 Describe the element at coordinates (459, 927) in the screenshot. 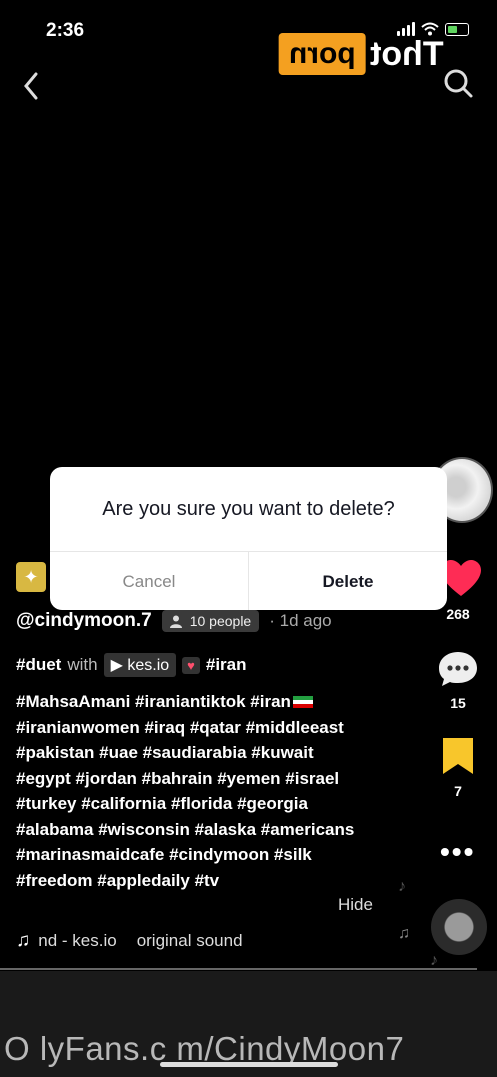

I see `music-disc` at that location.